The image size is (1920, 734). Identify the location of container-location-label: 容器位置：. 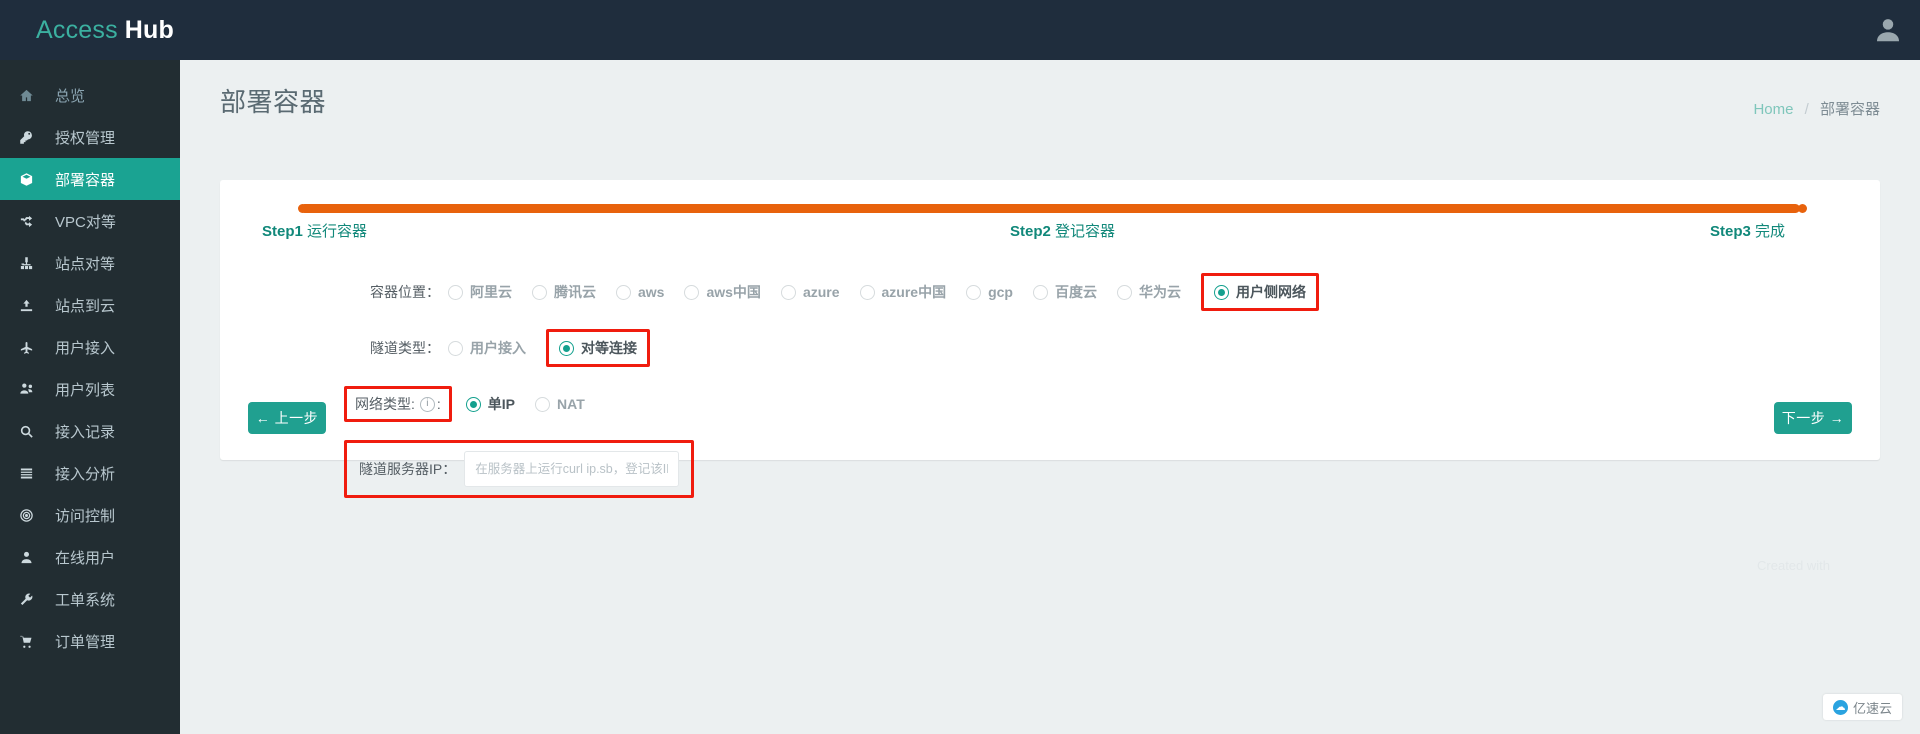
(405, 292).